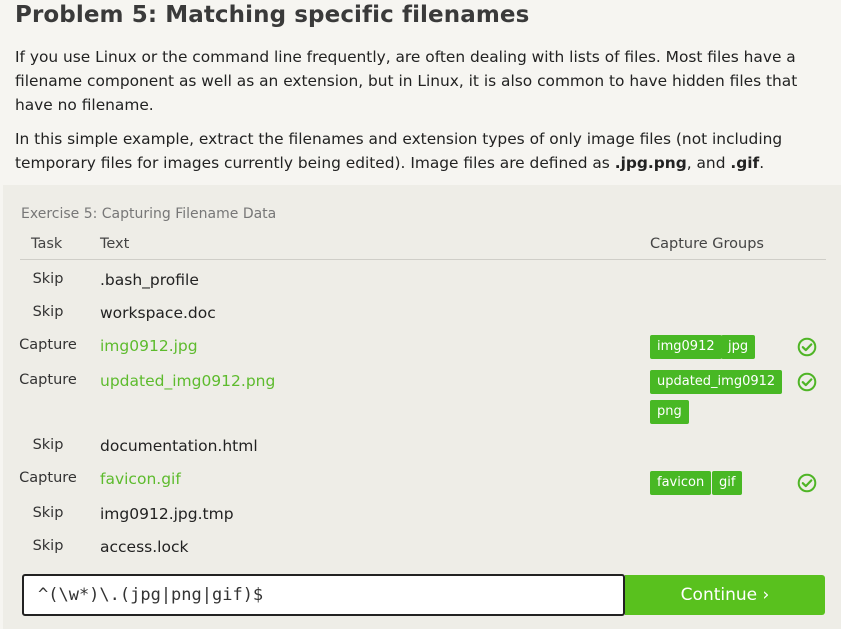  What do you see at coordinates (149, 280) in the screenshot?
I see `row-text: .bash_profile` at bounding box center [149, 280].